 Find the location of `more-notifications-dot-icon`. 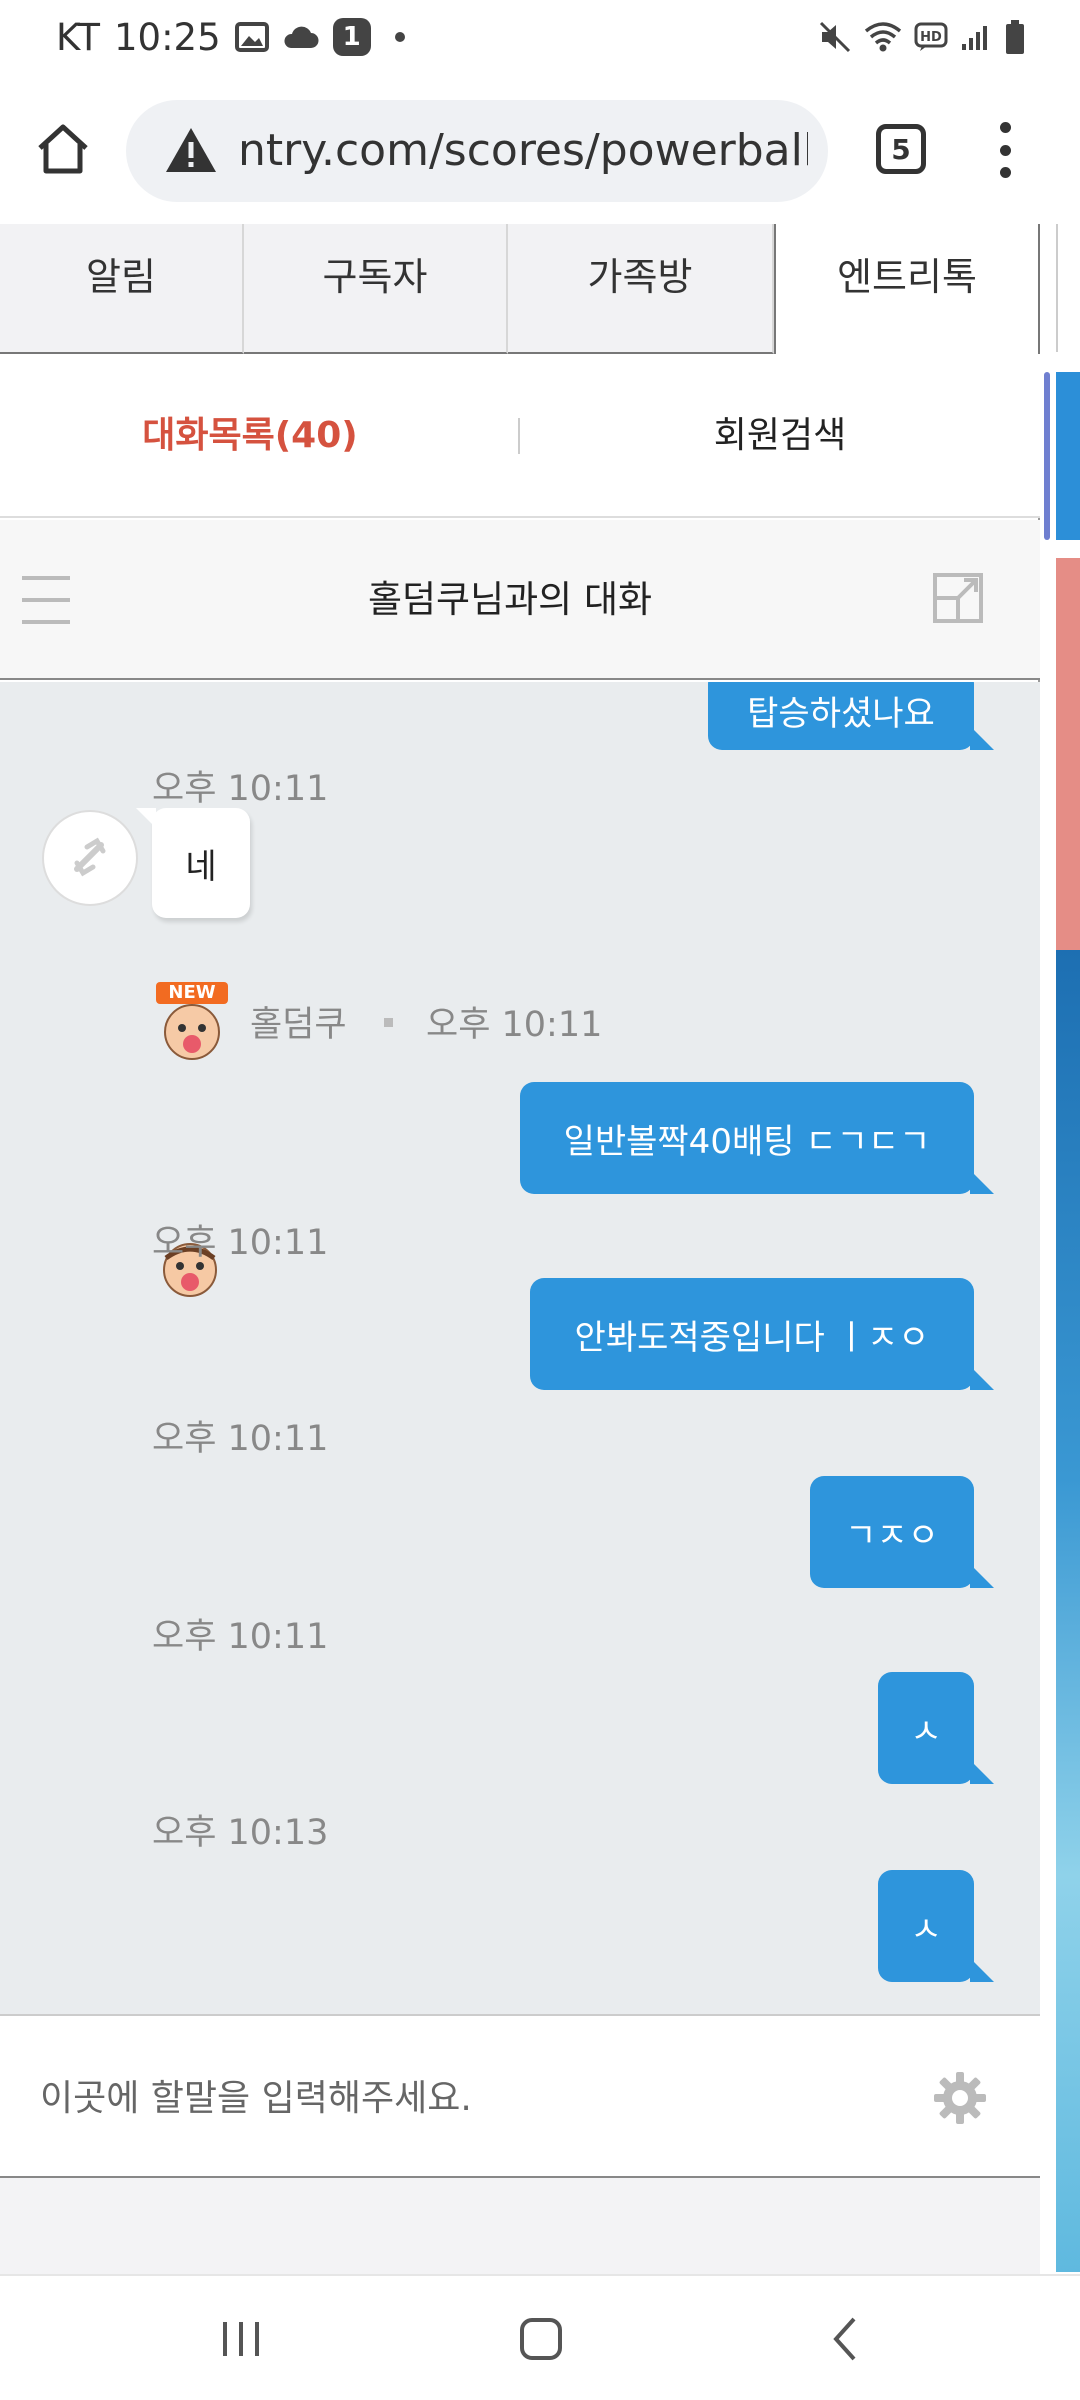

more-notifications-dot-icon is located at coordinates (399, 37).